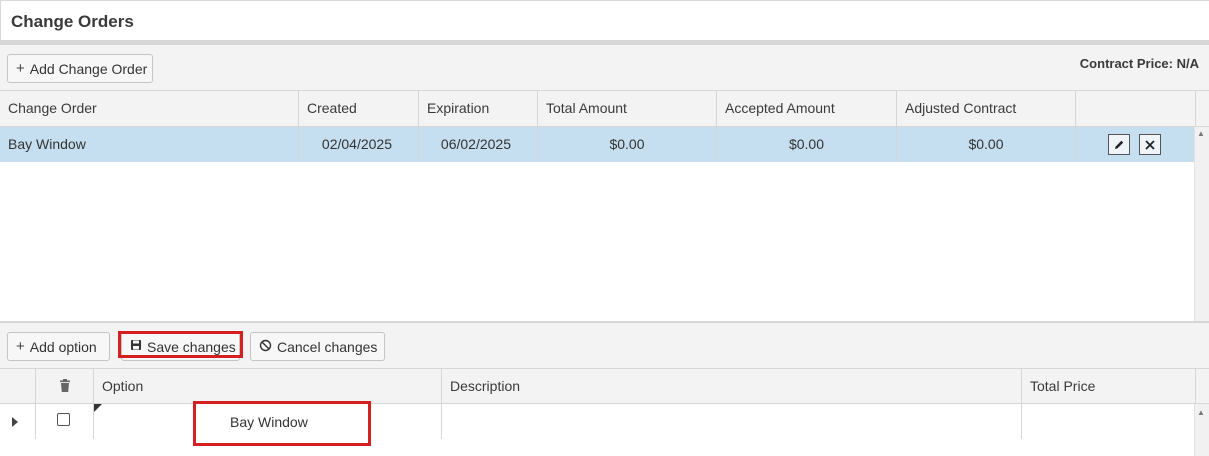  What do you see at coordinates (807, 109) in the screenshot?
I see `column-header-accepted-amount: Accepted Amount` at bounding box center [807, 109].